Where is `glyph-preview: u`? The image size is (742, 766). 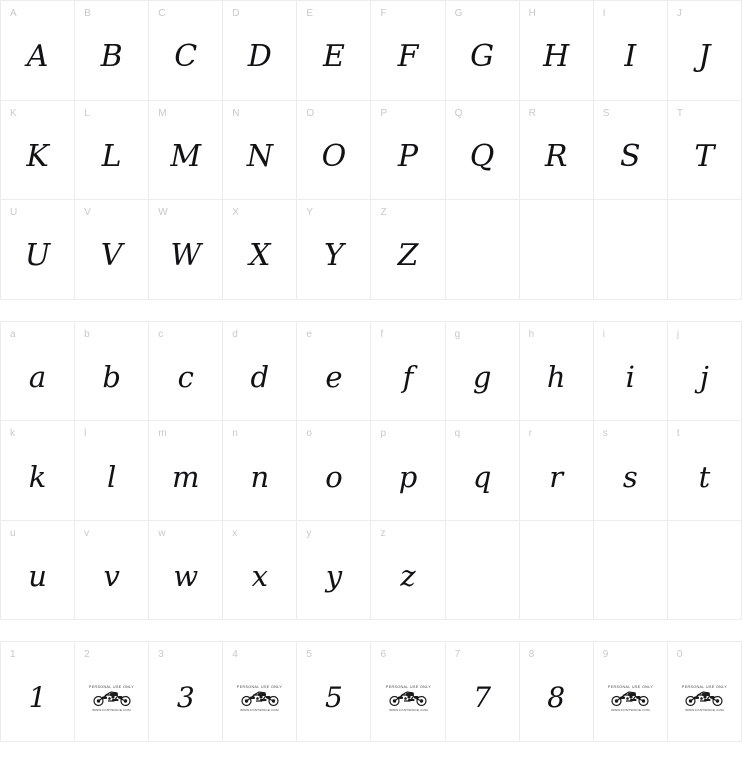 glyph-preview: u is located at coordinates (37, 576).